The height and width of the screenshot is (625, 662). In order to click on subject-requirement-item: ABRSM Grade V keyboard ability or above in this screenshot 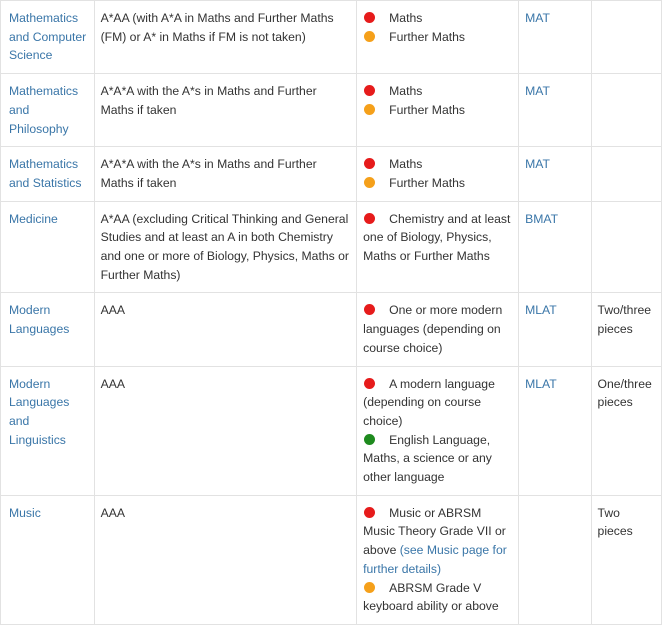, I will do `click(437, 597)`.